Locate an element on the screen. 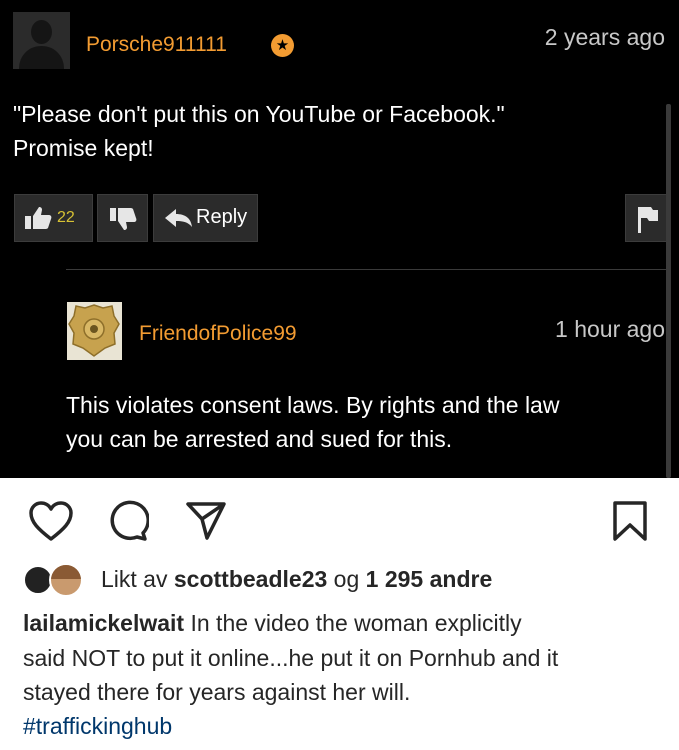  like-button: 22 is located at coordinates (53, 218).